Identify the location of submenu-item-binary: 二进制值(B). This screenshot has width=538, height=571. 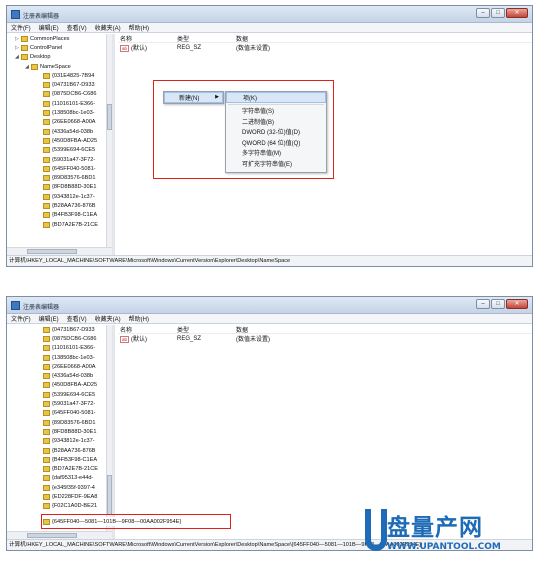
(276, 121).